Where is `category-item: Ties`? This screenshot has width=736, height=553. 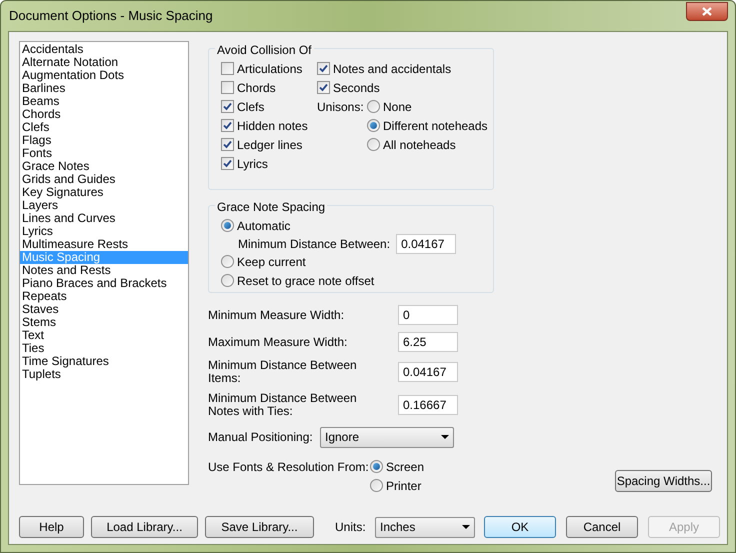
category-item: Ties is located at coordinates (104, 348).